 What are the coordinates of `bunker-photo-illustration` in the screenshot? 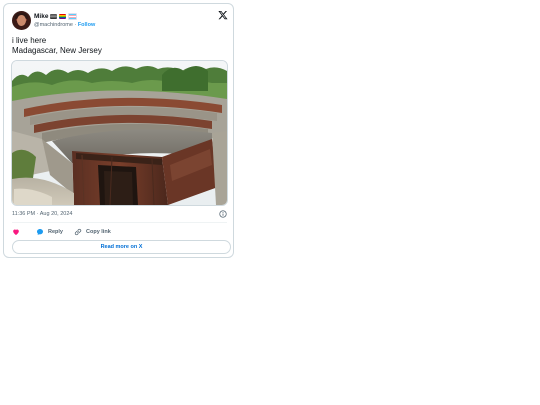 It's located at (119, 133).